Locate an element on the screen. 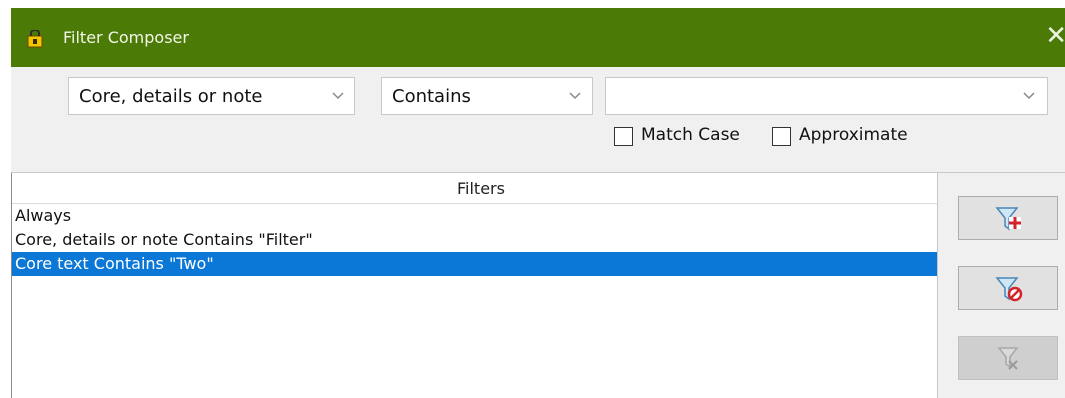  title-bar: Filter Composer ✕ is located at coordinates (538, 37).